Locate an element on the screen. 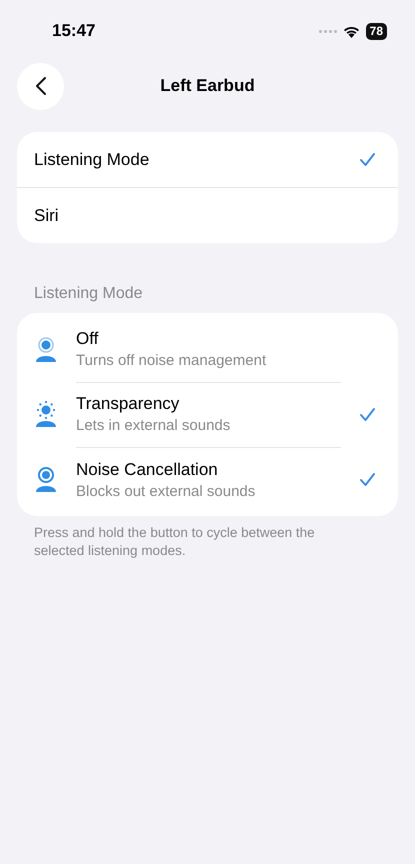 The image size is (415, 864). mode-title: Transparency is located at coordinates (208, 404).